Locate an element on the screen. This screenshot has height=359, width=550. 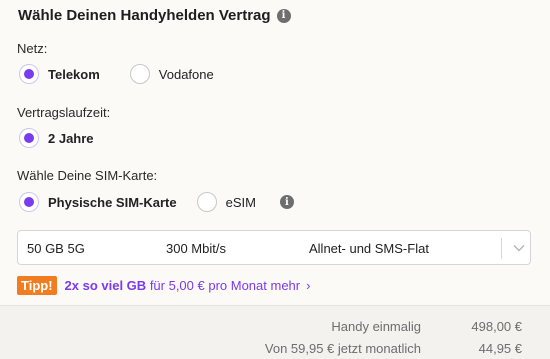
tariff-flat: Allnet- und SMS-Flat is located at coordinates (369, 248).